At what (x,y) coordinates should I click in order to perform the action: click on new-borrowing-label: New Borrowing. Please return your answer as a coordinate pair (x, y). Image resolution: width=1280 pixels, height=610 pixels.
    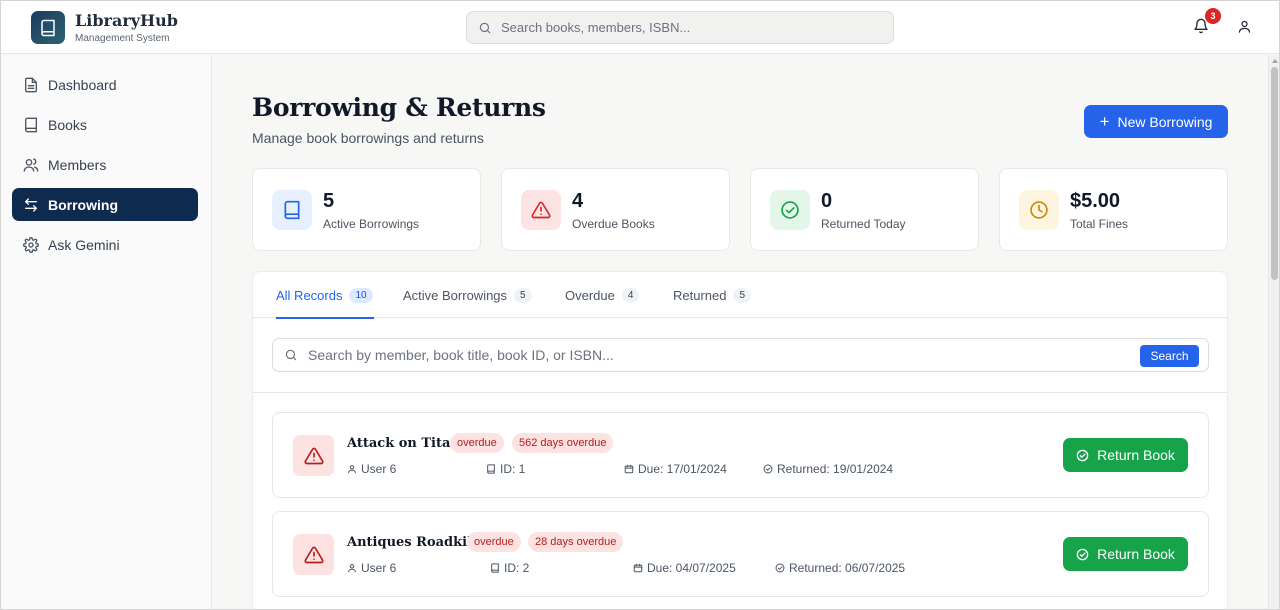
    Looking at the image, I should click on (1165, 121).